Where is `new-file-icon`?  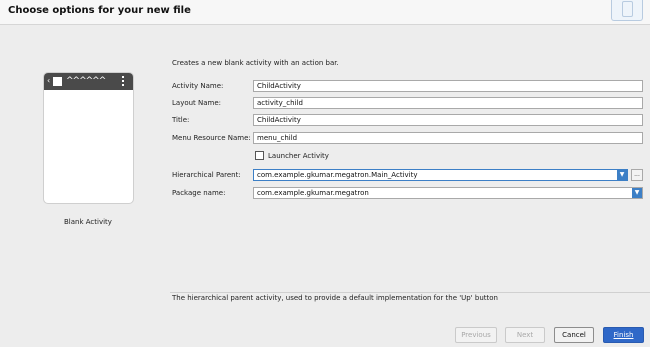
new-file-icon is located at coordinates (627, 10).